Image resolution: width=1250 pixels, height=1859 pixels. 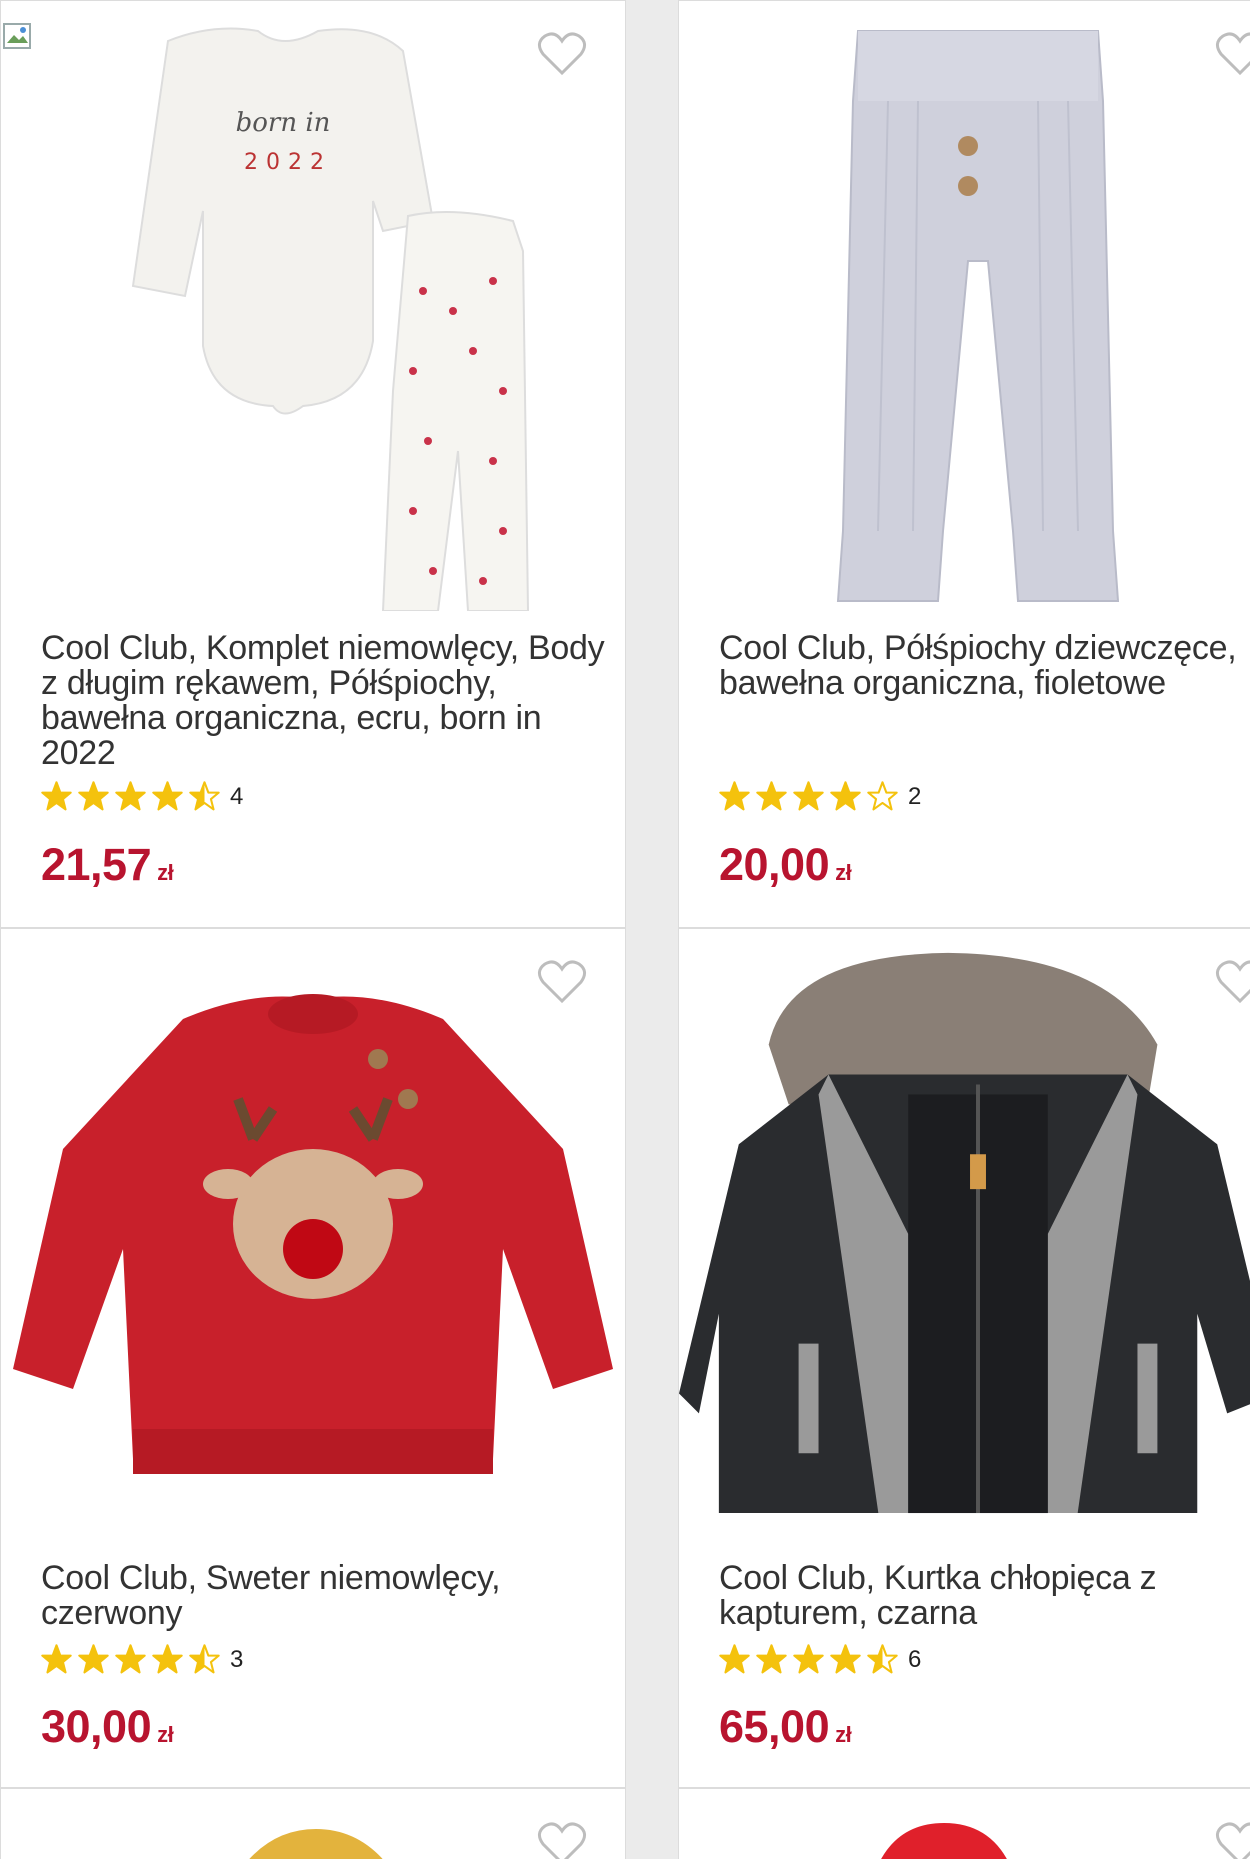 What do you see at coordinates (330, 319) in the screenshot?
I see `bodysuit-set-image: born in 2022` at bounding box center [330, 319].